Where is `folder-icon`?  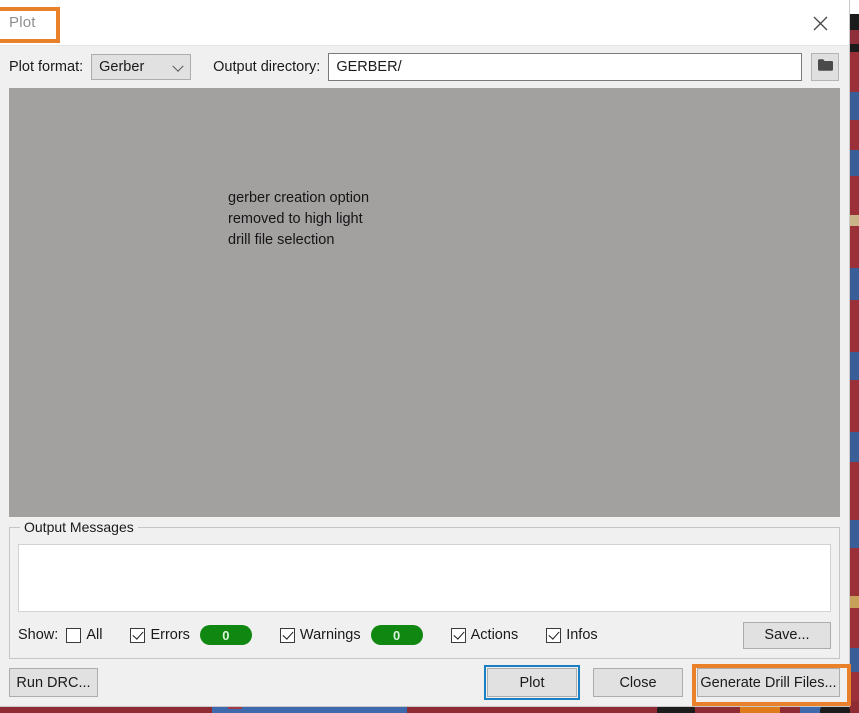
folder-icon is located at coordinates (825, 67).